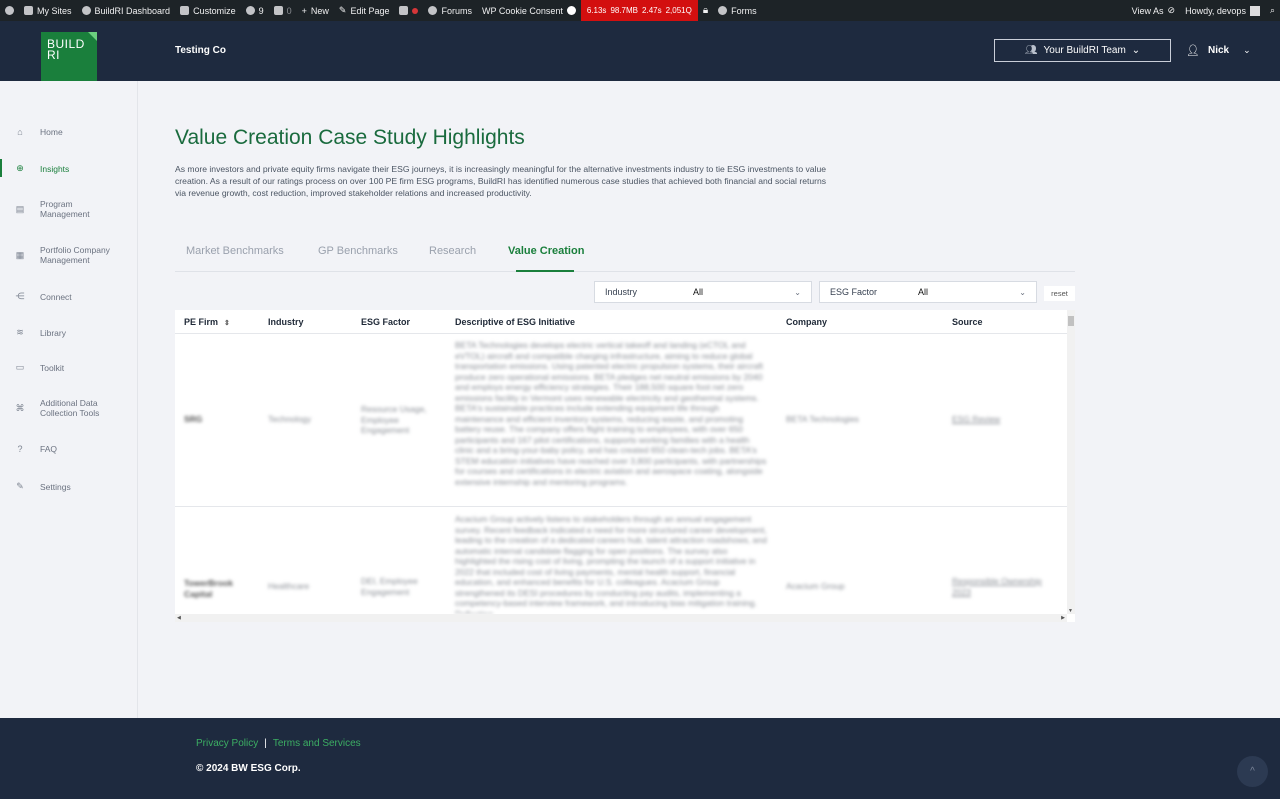 Image resolution: width=1280 pixels, height=799 pixels. I want to click on lock-icon: 🔒︎, so click(705, 10).